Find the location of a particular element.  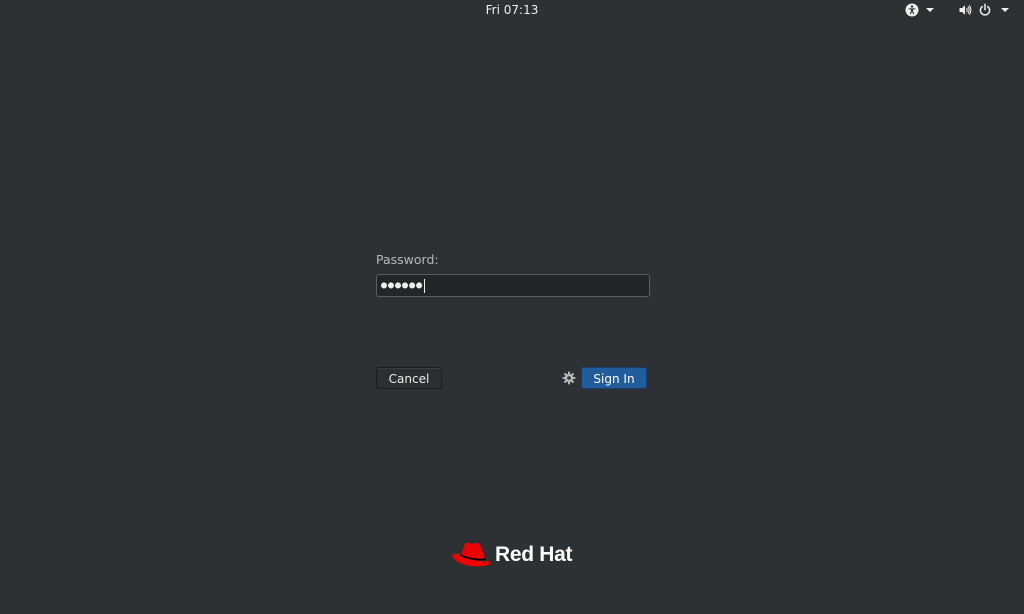

login-dialog: Password: ●●●●●● is located at coordinates (513, 274).